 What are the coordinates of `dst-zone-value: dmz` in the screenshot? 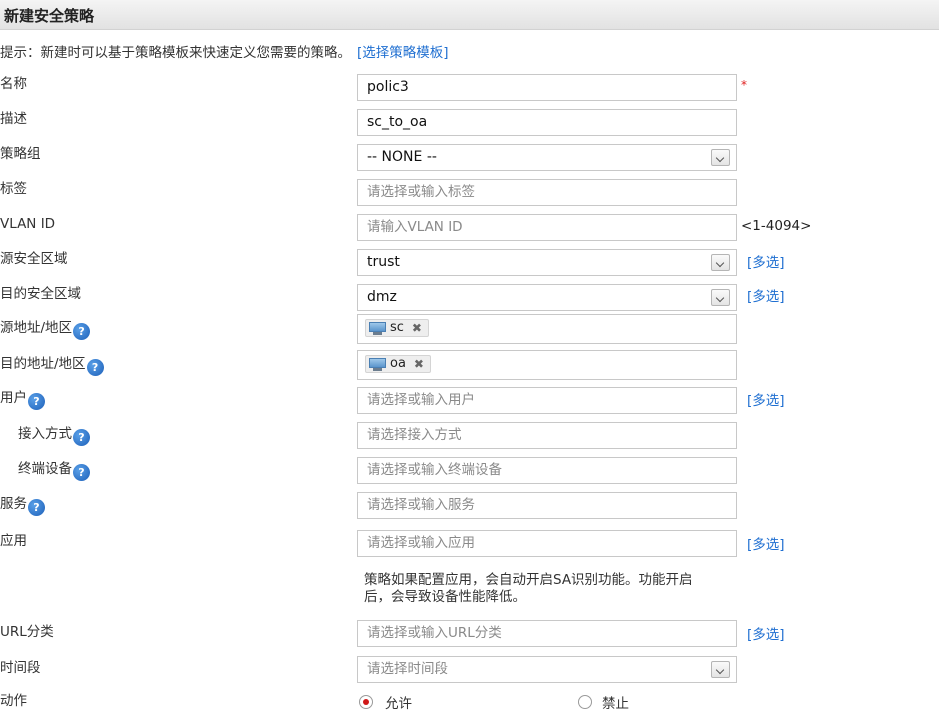 It's located at (382, 297).